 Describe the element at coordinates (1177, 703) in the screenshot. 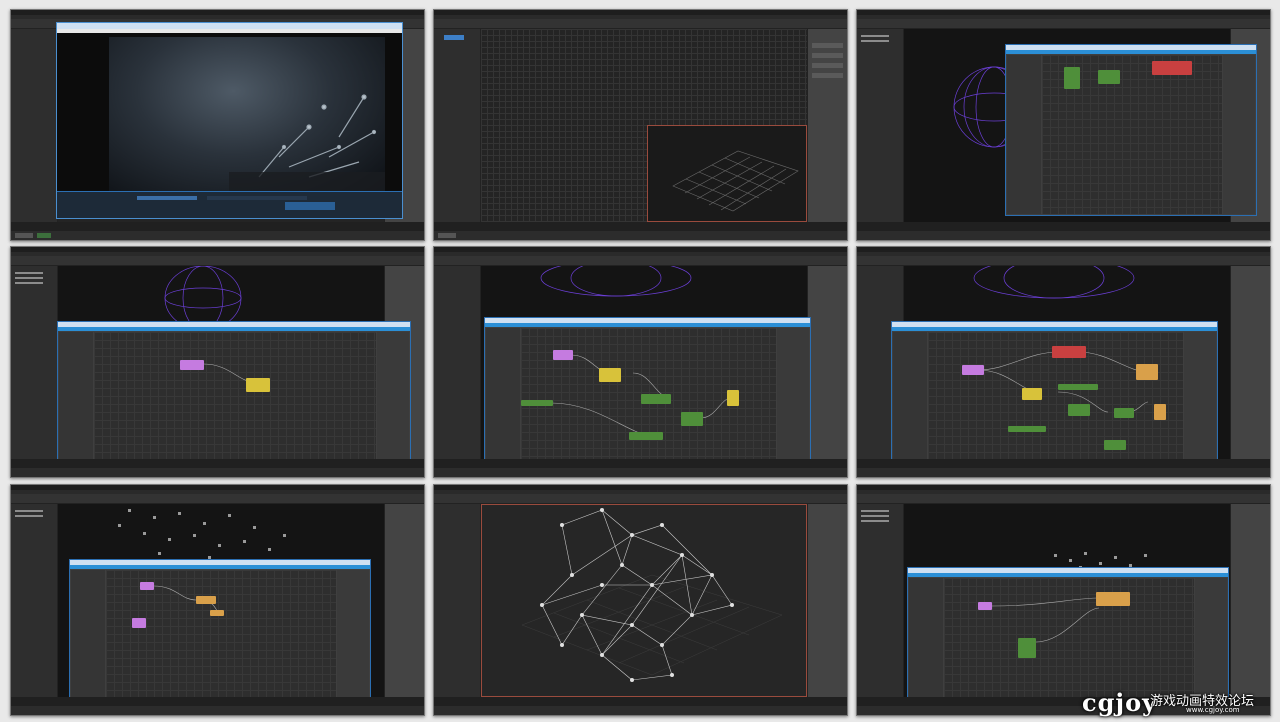

I see `site-watermark: cgjoy 游戏动画特效论坛 www.cgjoy.com` at that location.